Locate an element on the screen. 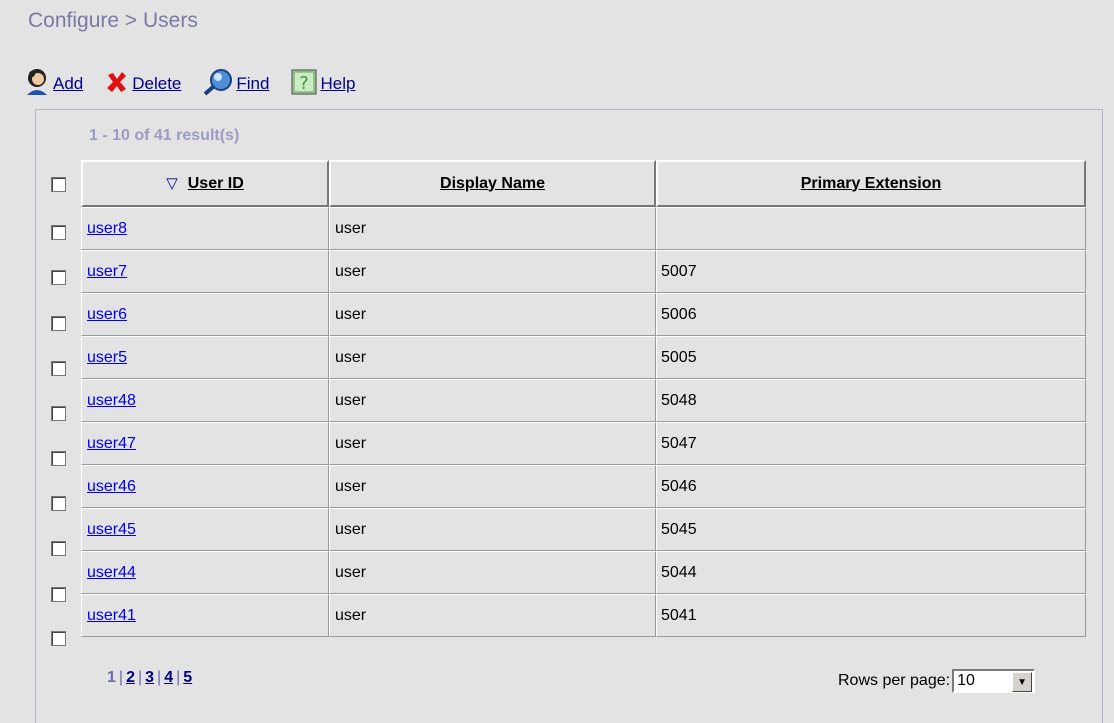  extension-cell: 5007 is located at coordinates (871, 271).